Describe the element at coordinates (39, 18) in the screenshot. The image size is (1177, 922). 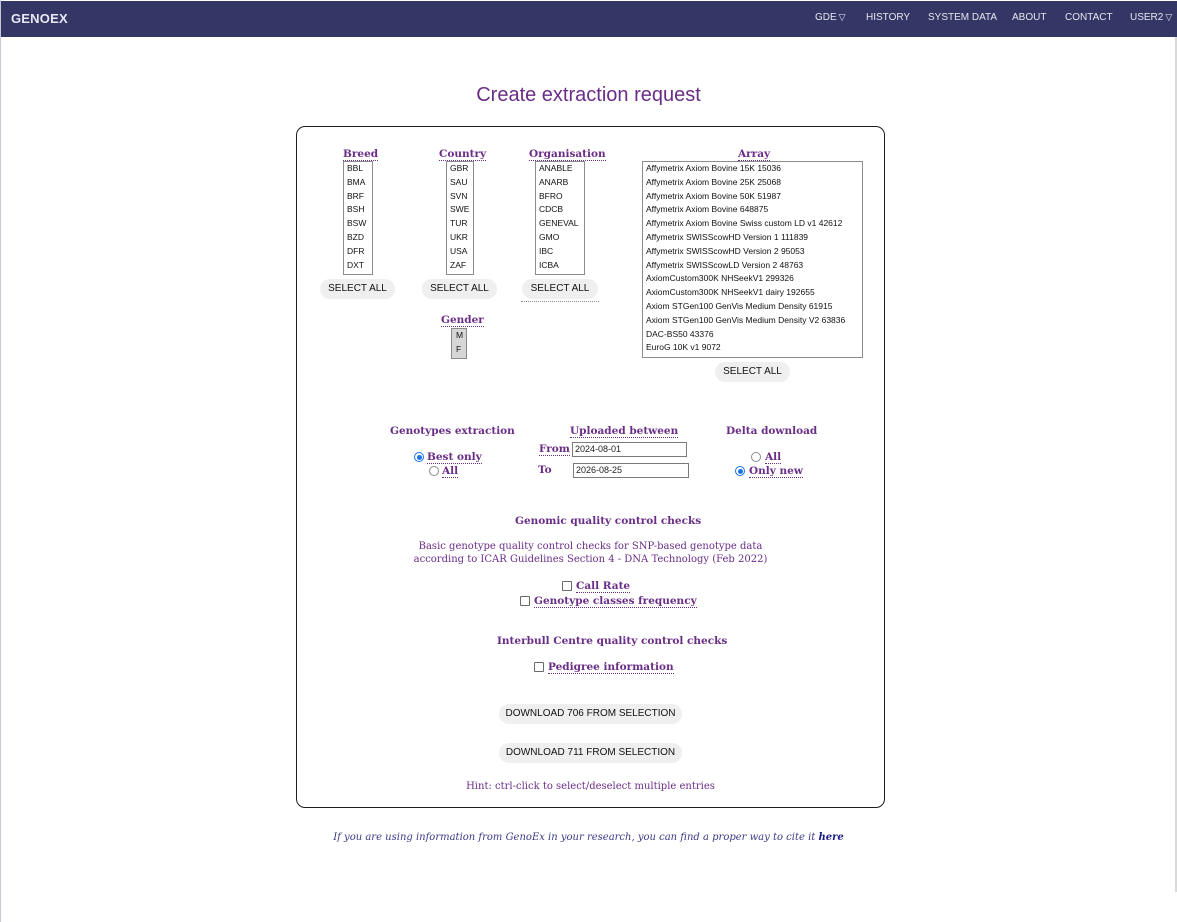
I see `brand-logo: GENOEX` at that location.